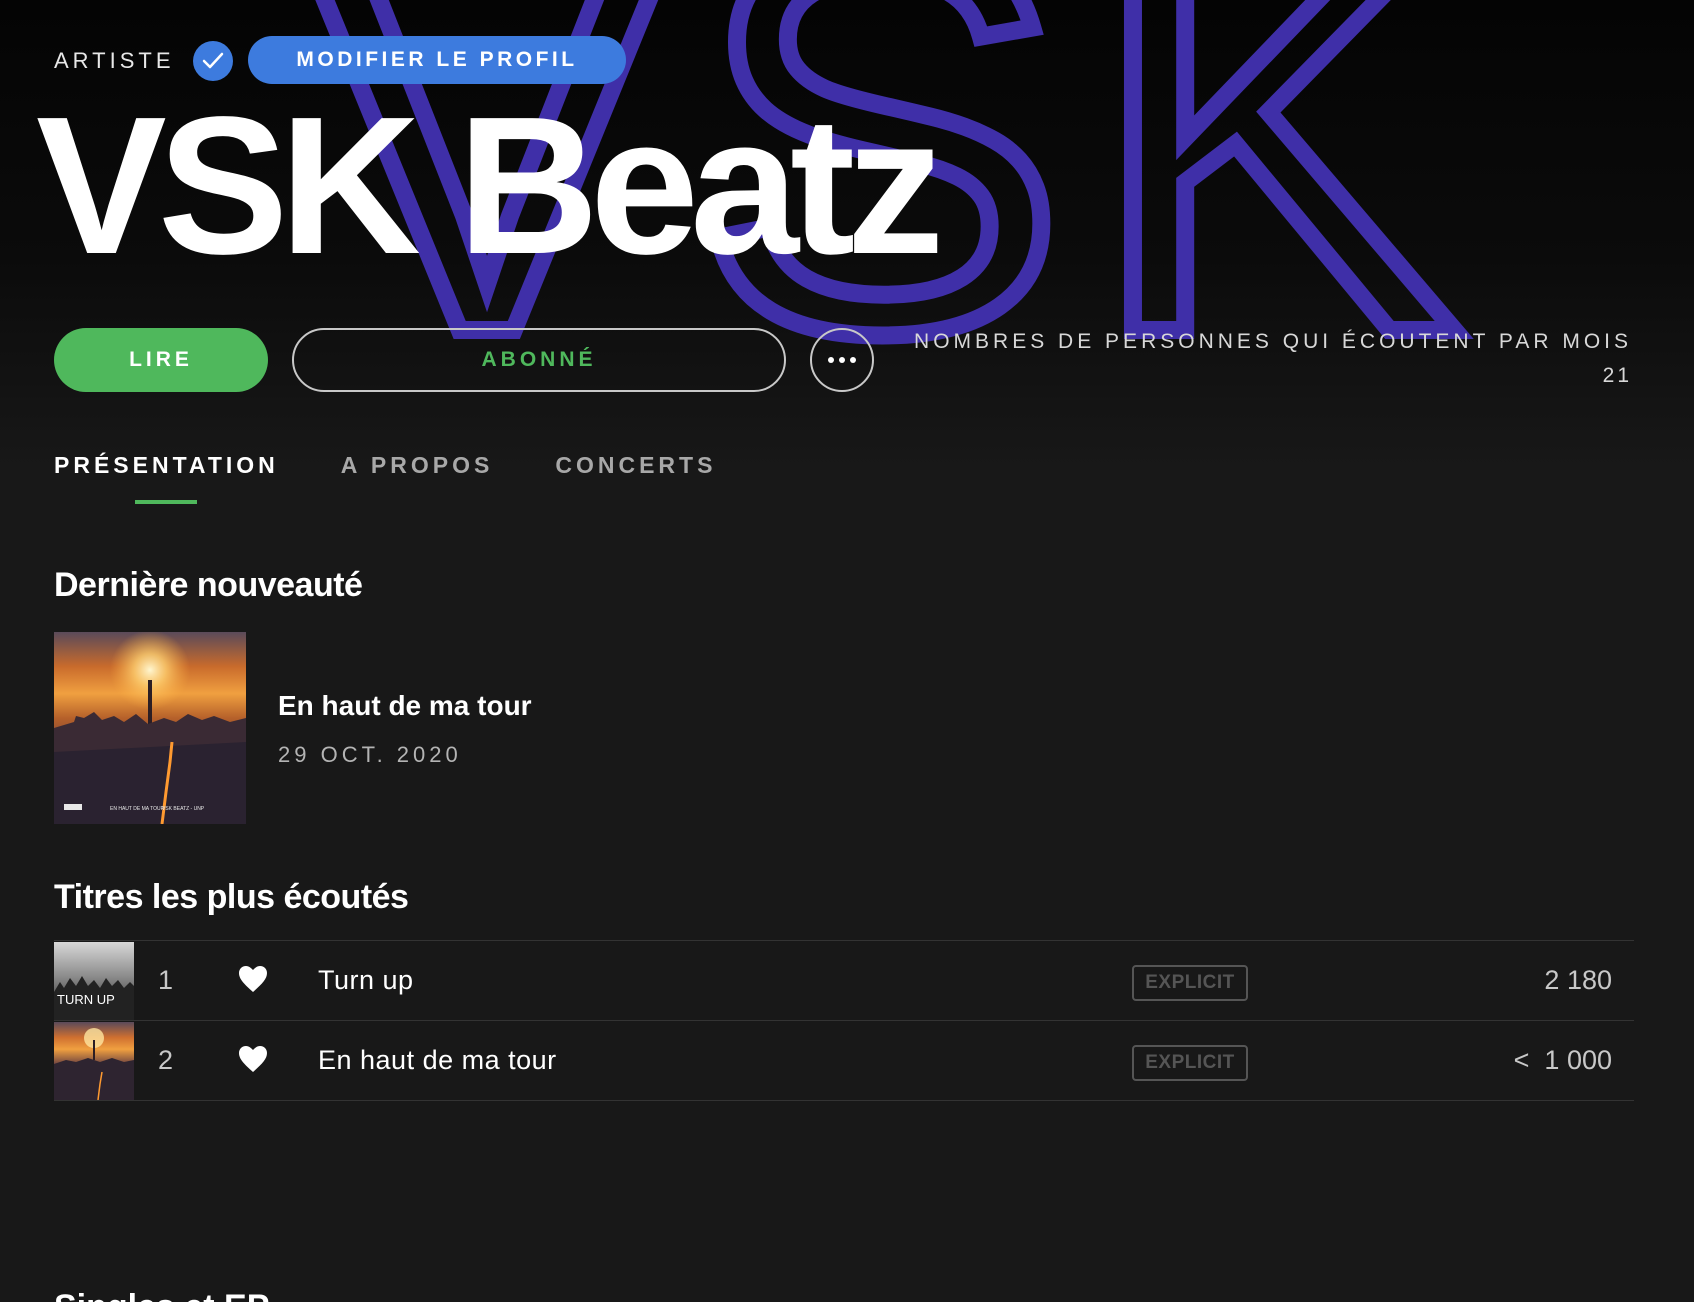 The width and height of the screenshot is (1694, 1302). What do you see at coordinates (183, 809) in the screenshot?
I see `cover-caption-right: VSK BEATZ - UNP` at bounding box center [183, 809].